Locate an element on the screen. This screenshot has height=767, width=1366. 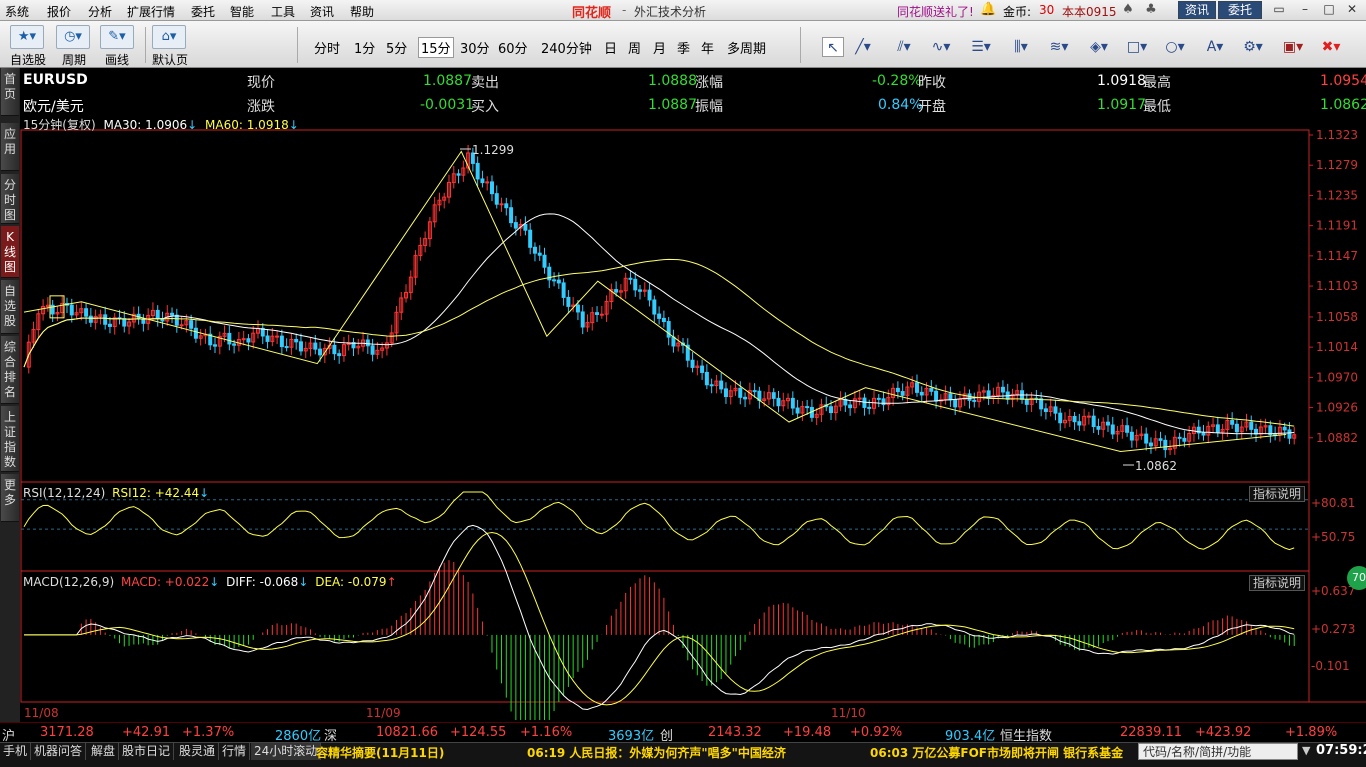
period-15min: 15分 is located at coordinates (436, 47).